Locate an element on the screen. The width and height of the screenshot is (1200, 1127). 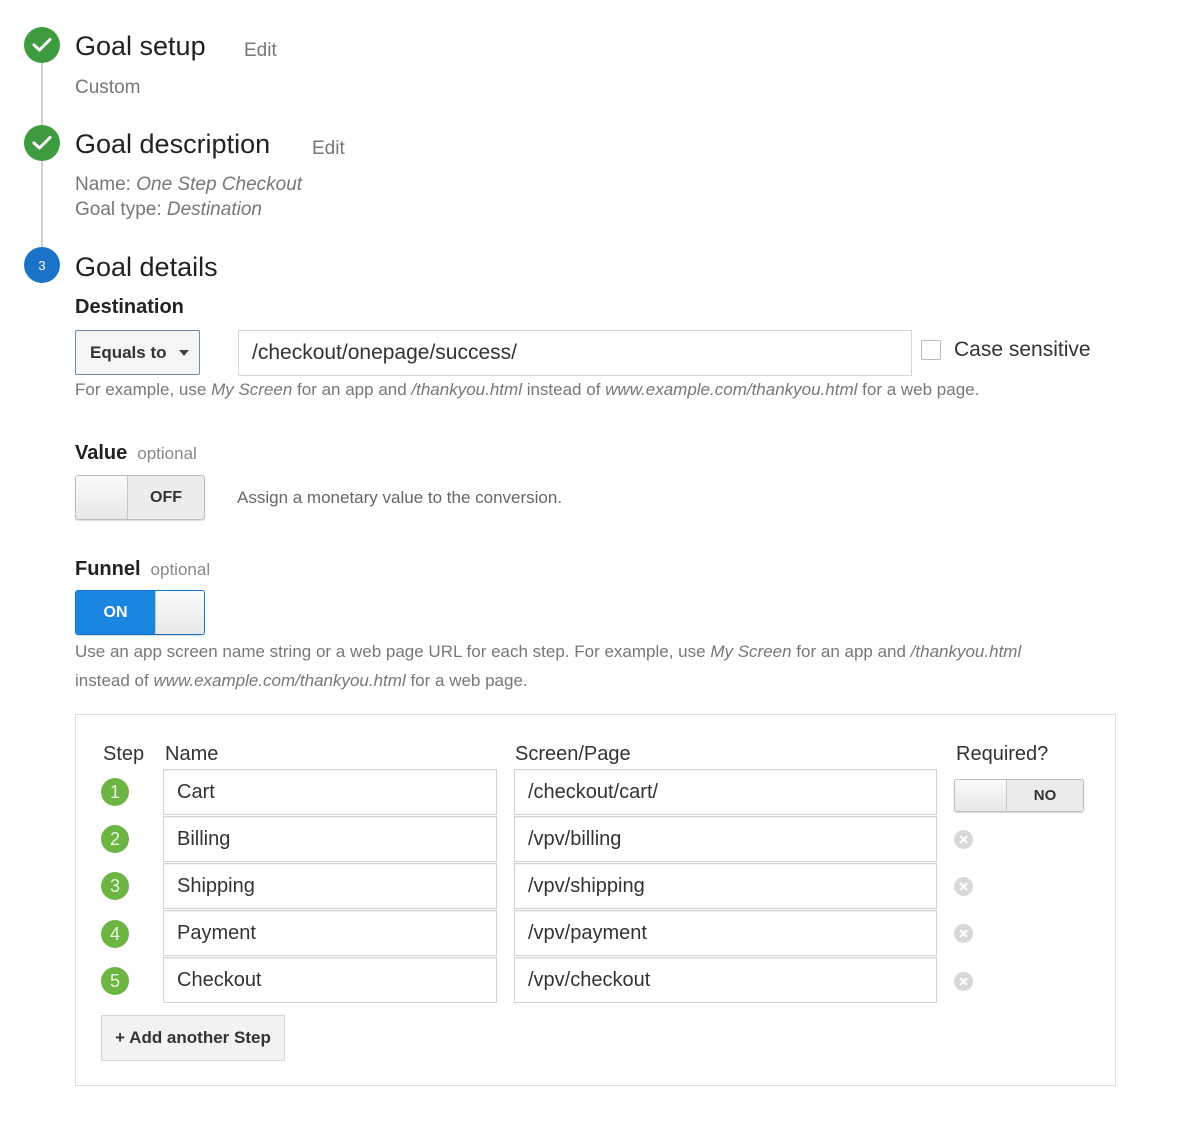
match-type-value: Equals to is located at coordinates (128, 352).